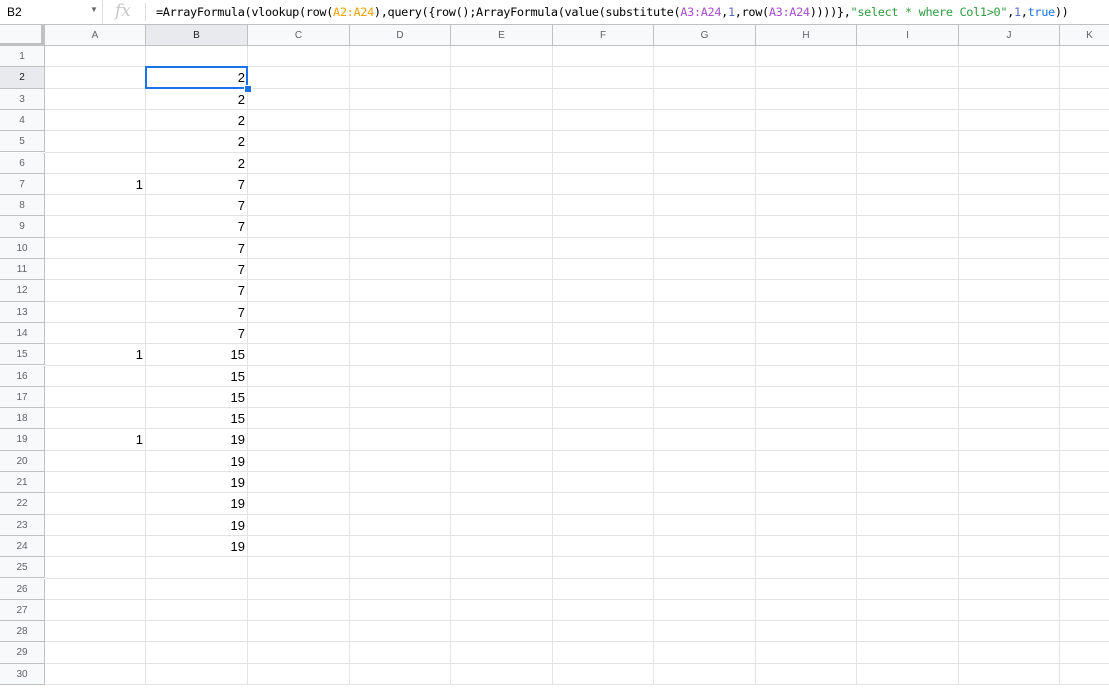 The height and width of the screenshot is (695, 1109). What do you see at coordinates (1041, 12) in the screenshot?
I see `formula-token: true` at bounding box center [1041, 12].